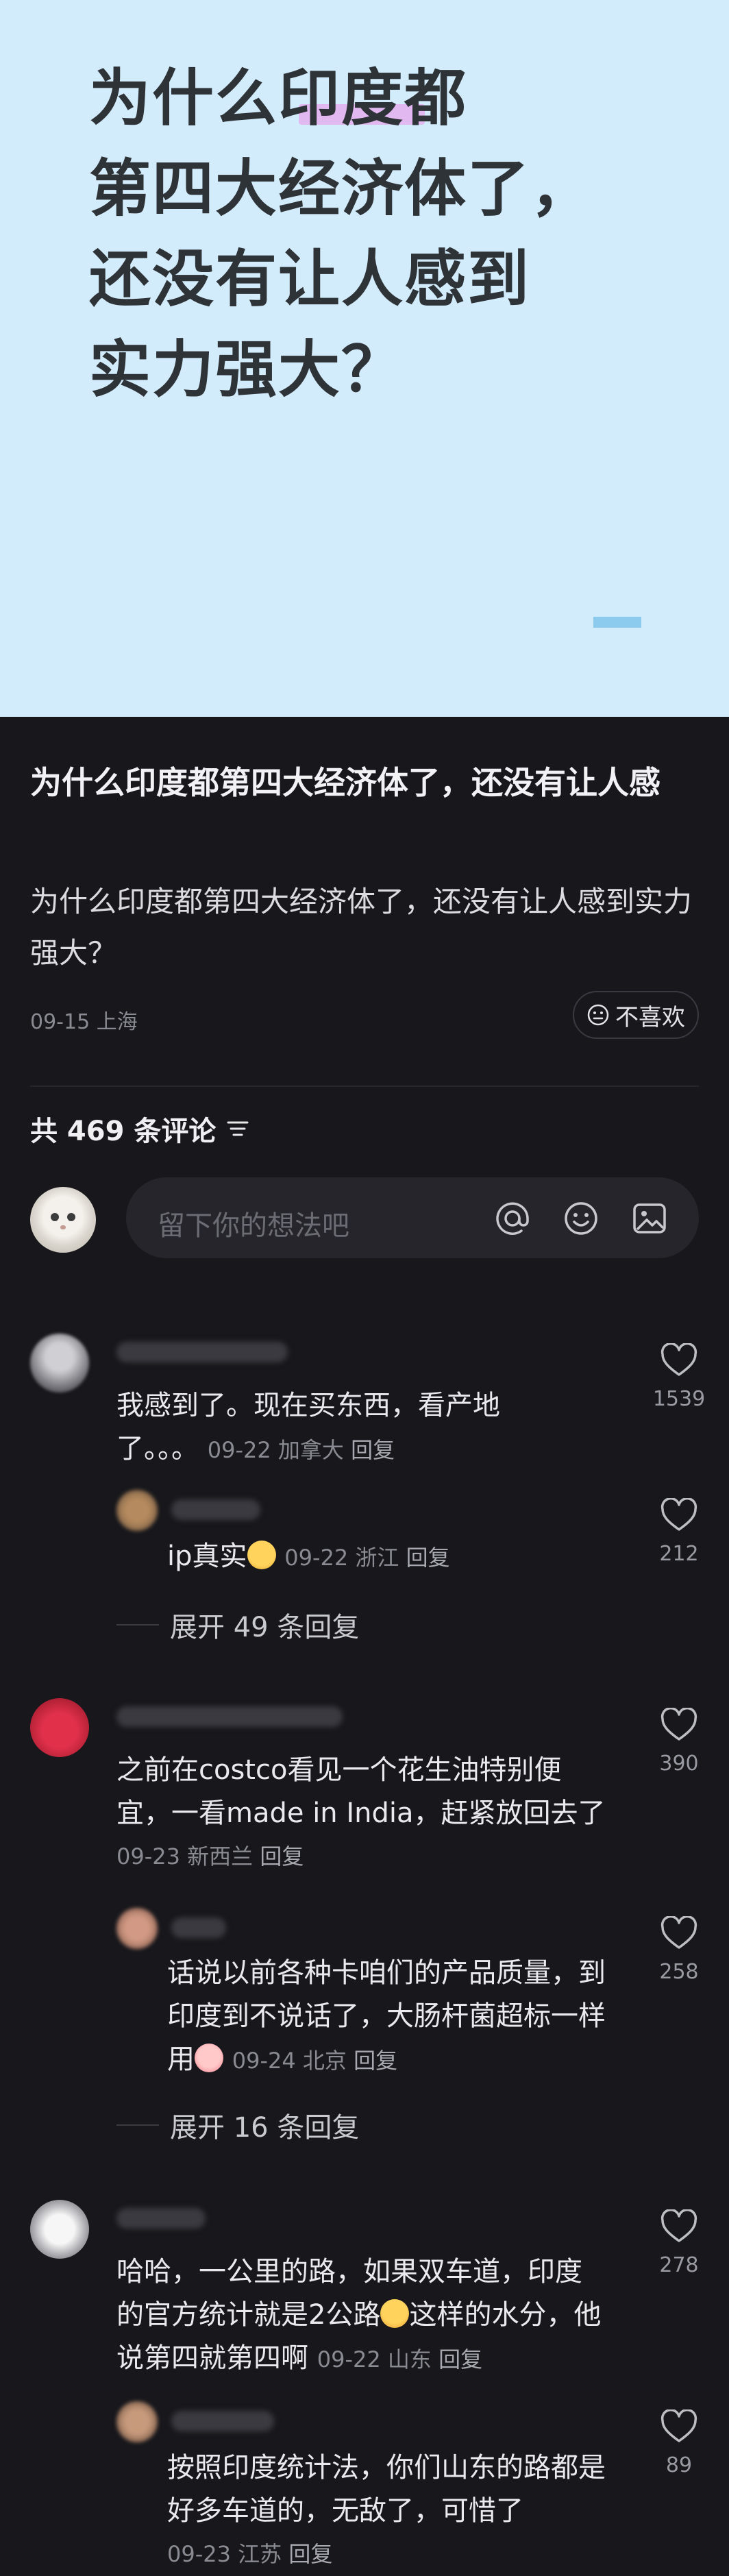 The height and width of the screenshot is (2576, 729). What do you see at coordinates (679, 1532) in the screenshot?
I see `like-button: 212` at bounding box center [679, 1532].